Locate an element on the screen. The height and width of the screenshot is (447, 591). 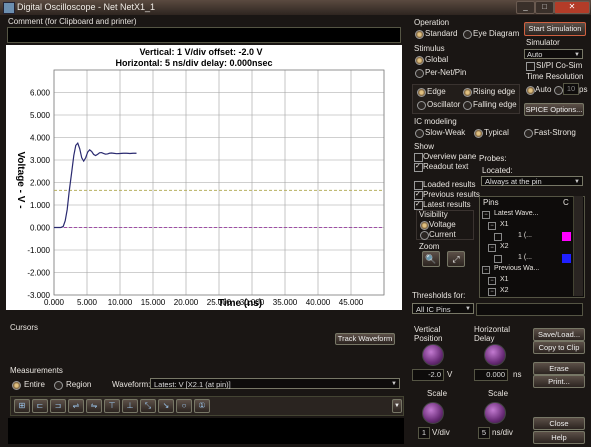
operation-header: Operation is located at coordinates (432, 22).